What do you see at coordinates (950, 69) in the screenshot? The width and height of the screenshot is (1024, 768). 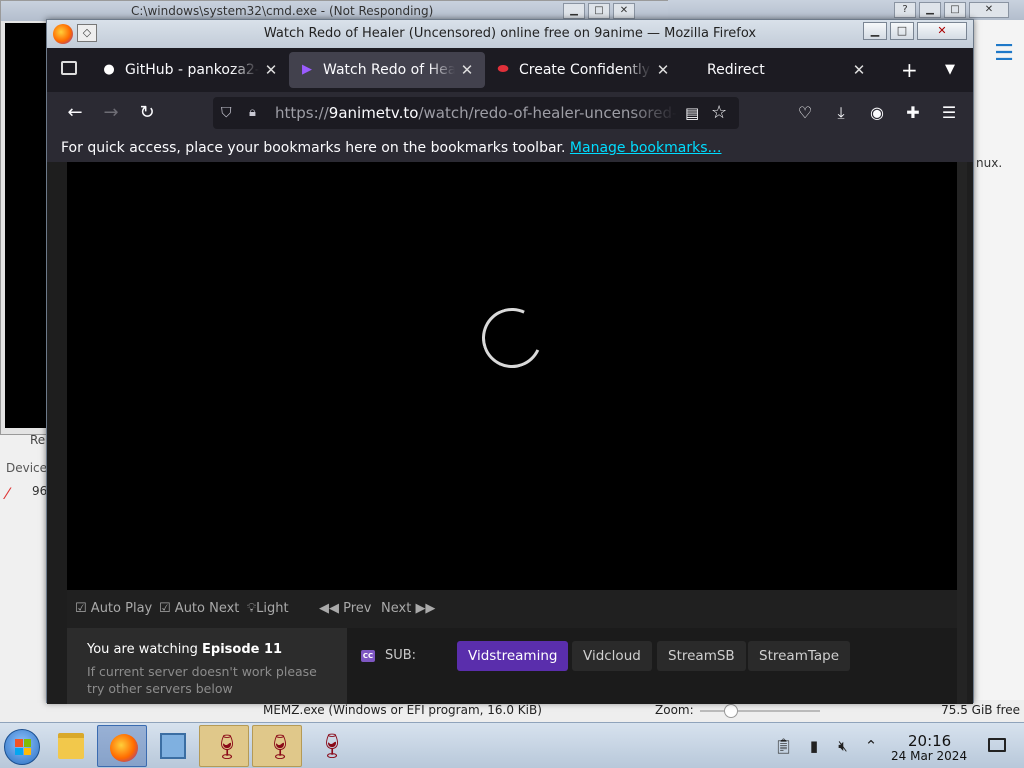 I see `chevron-down-icon: ▼` at bounding box center [950, 69].